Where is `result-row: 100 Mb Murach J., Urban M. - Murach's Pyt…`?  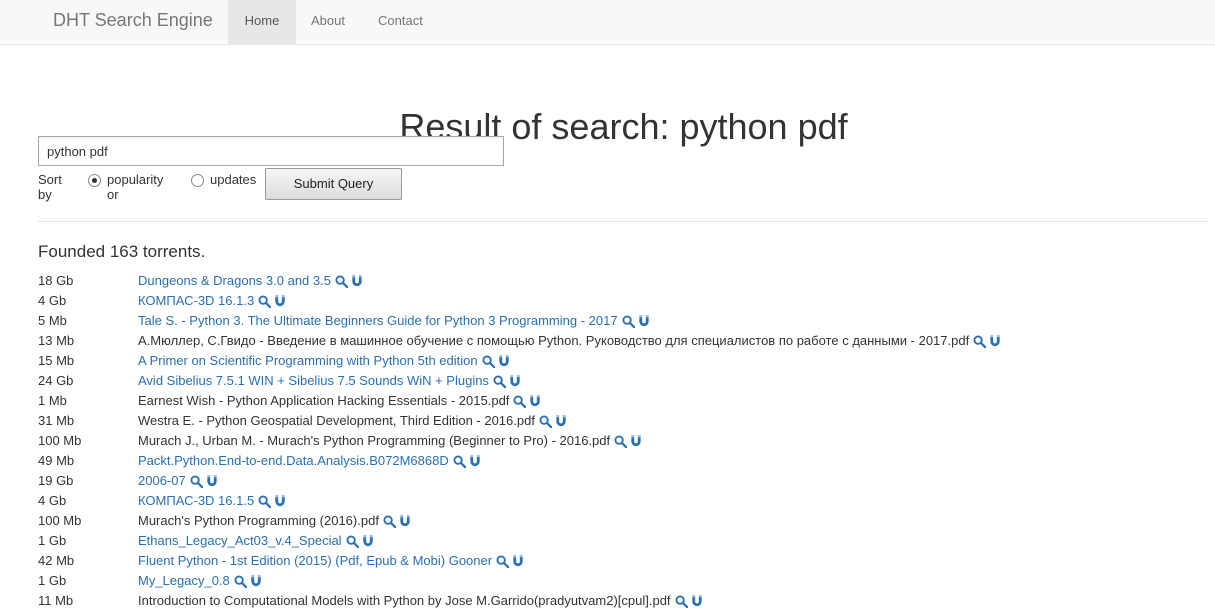
result-row: 100 Mb Murach J., Urban M. - Murach's Pyt… is located at coordinates (623, 441).